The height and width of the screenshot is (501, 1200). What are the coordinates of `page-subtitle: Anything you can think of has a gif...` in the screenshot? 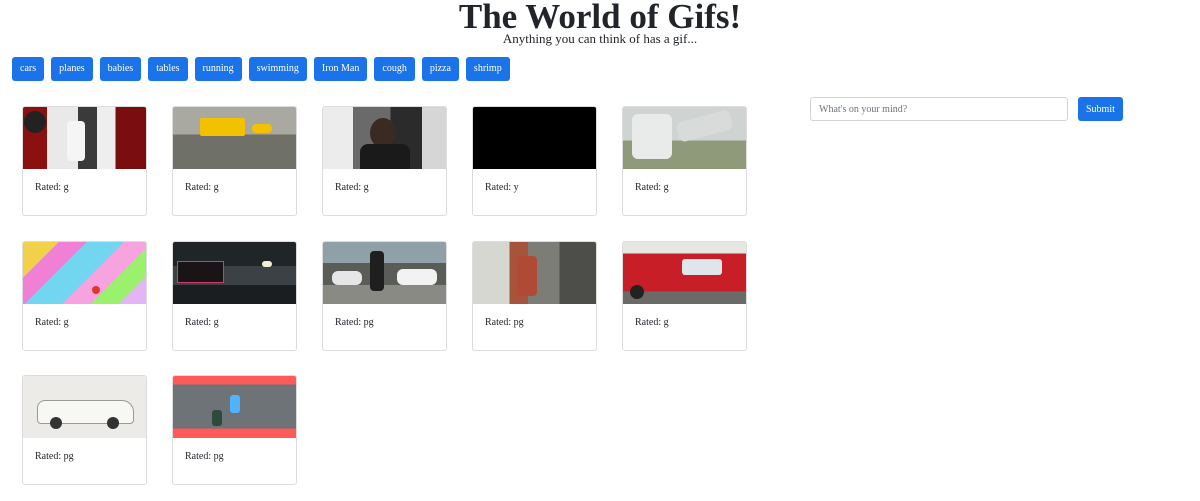 It's located at (600, 38).